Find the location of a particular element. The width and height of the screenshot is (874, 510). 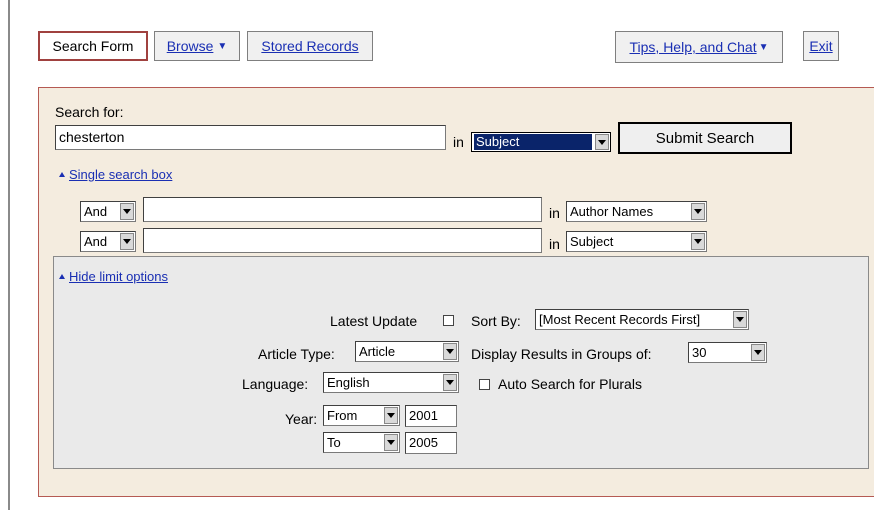

tips-help-chat-button: Tips, Help, and Chat ▼ is located at coordinates (699, 47).